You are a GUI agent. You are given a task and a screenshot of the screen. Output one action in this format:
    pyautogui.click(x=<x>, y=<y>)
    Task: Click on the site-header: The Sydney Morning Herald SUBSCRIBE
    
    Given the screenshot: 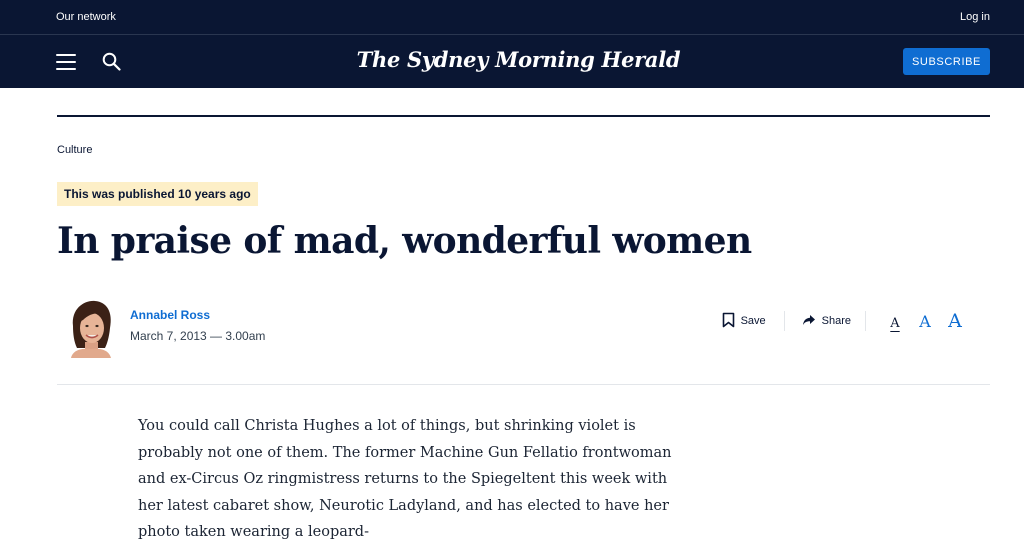 What is the action you would take?
    pyautogui.click(x=512, y=61)
    